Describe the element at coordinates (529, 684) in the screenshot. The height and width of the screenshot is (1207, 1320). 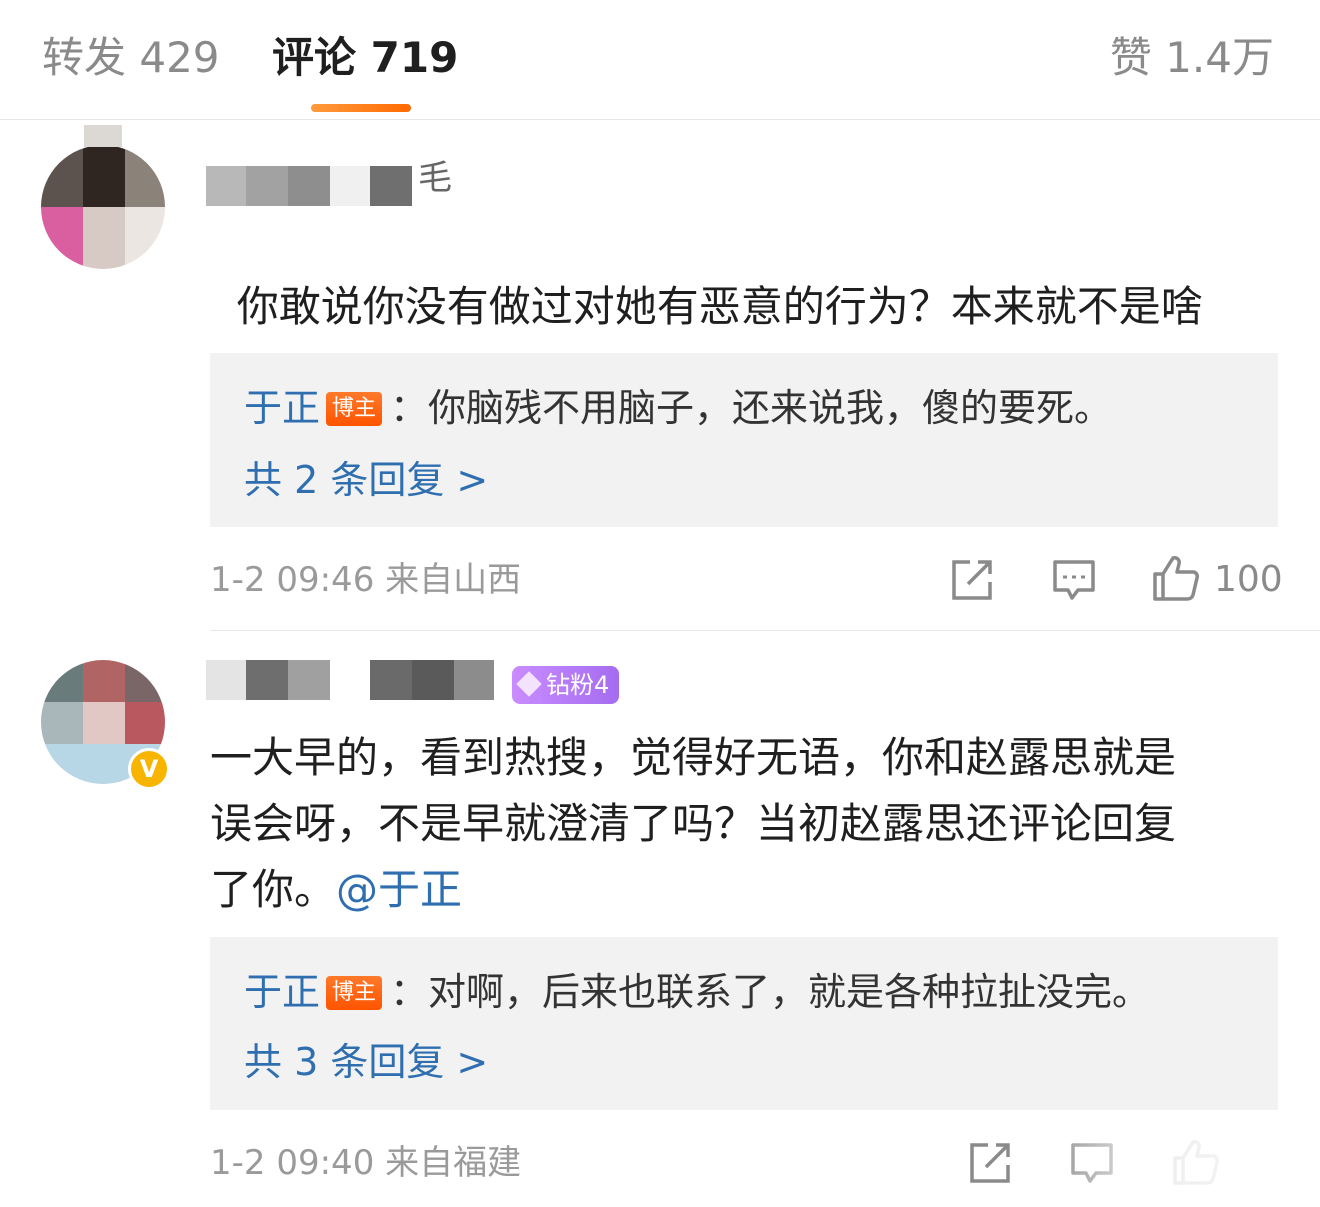
I see `diamond-icon` at that location.